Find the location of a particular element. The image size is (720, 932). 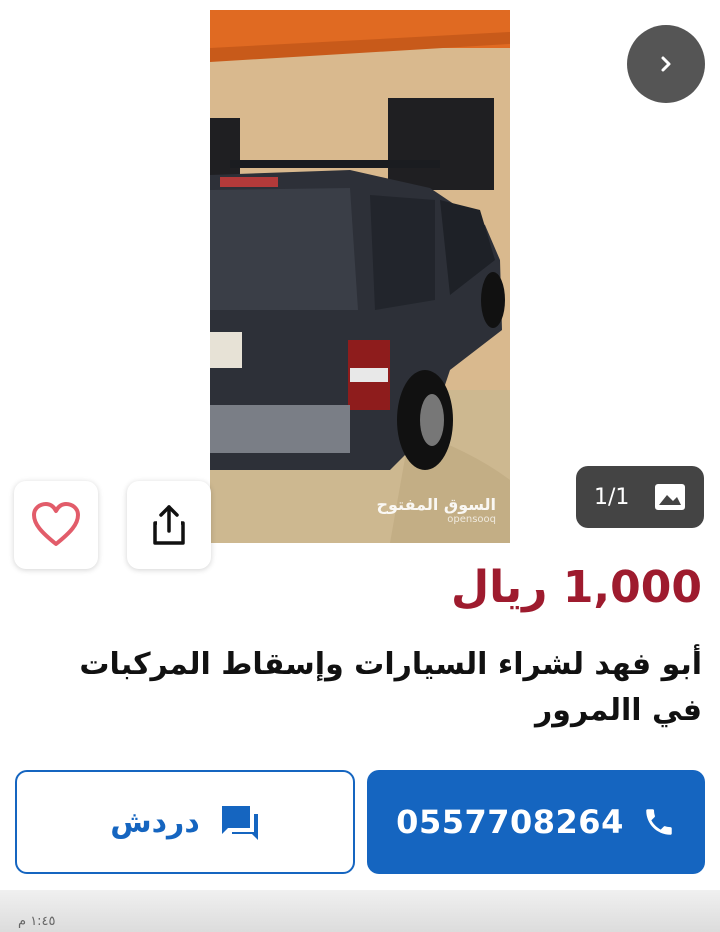

image-icon is located at coordinates (670, 497).